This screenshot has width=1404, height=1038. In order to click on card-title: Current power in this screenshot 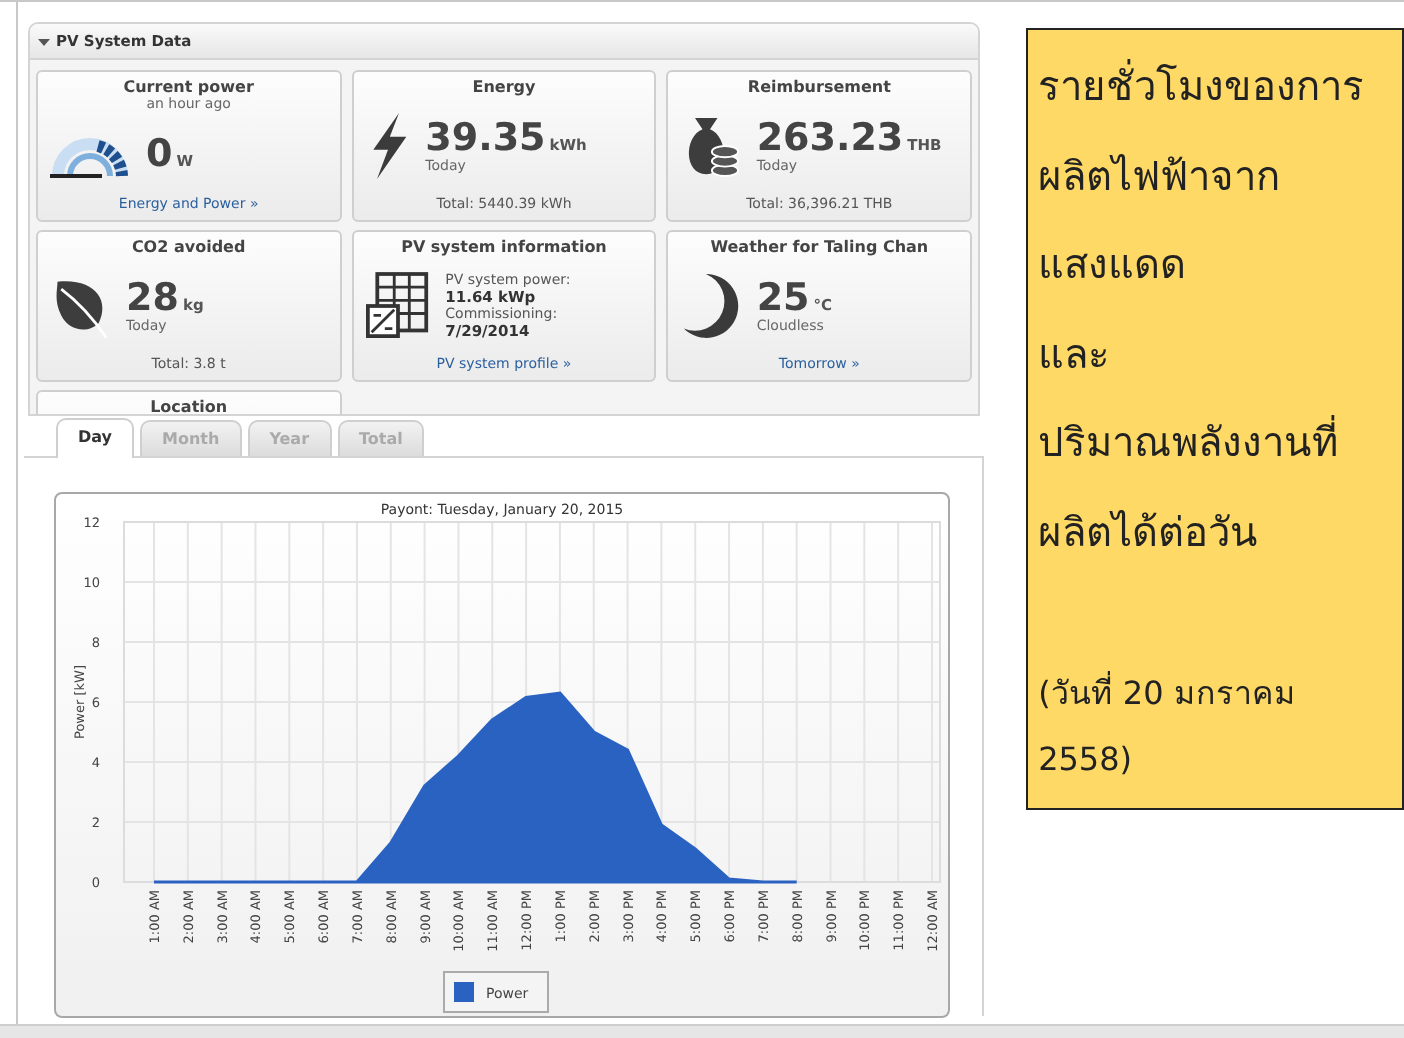, I will do `click(188, 87)`.